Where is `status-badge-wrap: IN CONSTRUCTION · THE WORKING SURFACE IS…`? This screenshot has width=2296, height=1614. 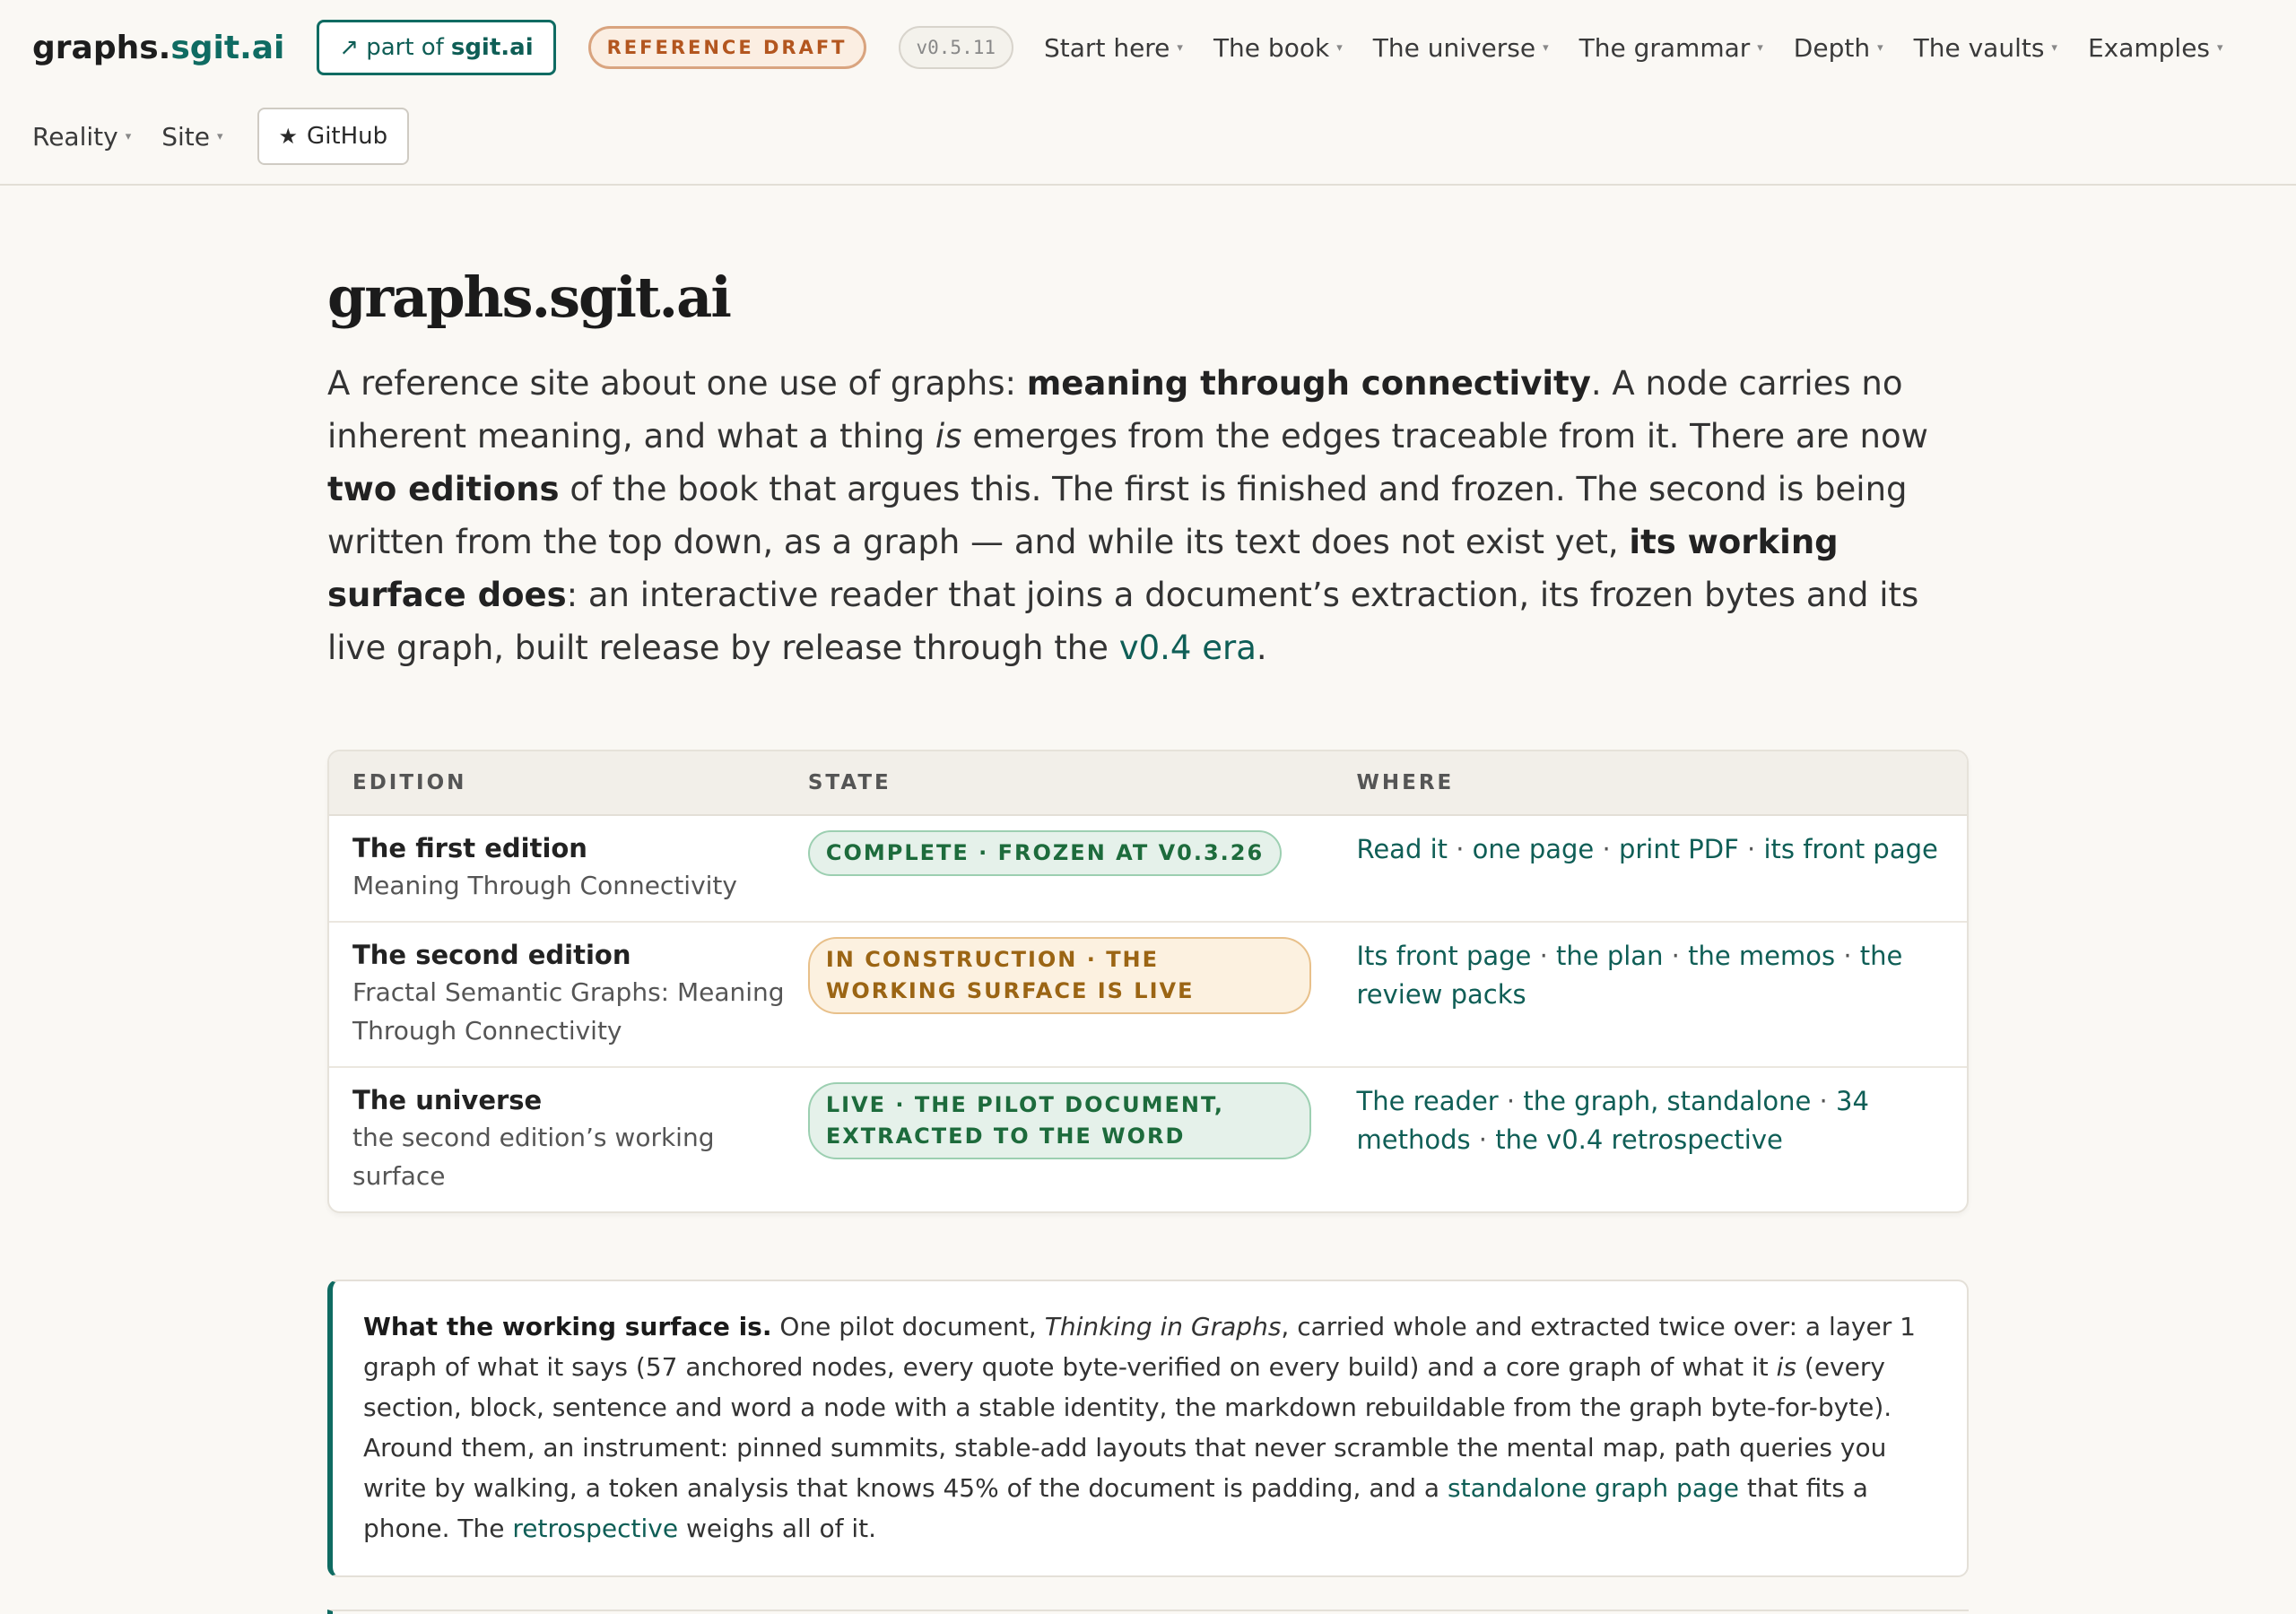
status-badge-wrap: IN CONSTRUCTION · THE WORKING SURFACE IS… is located at coordinates (1059, 975).